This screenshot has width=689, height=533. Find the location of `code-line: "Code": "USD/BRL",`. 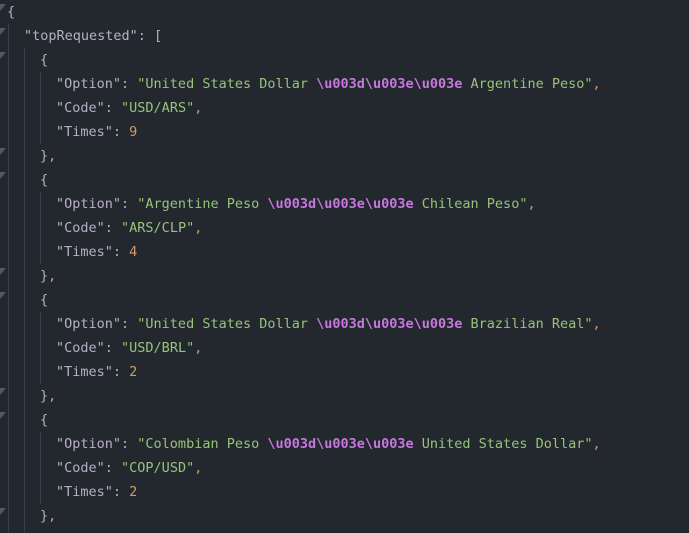

code-line: "Code": "USD/BRL", is located at coordinates (129, 348).